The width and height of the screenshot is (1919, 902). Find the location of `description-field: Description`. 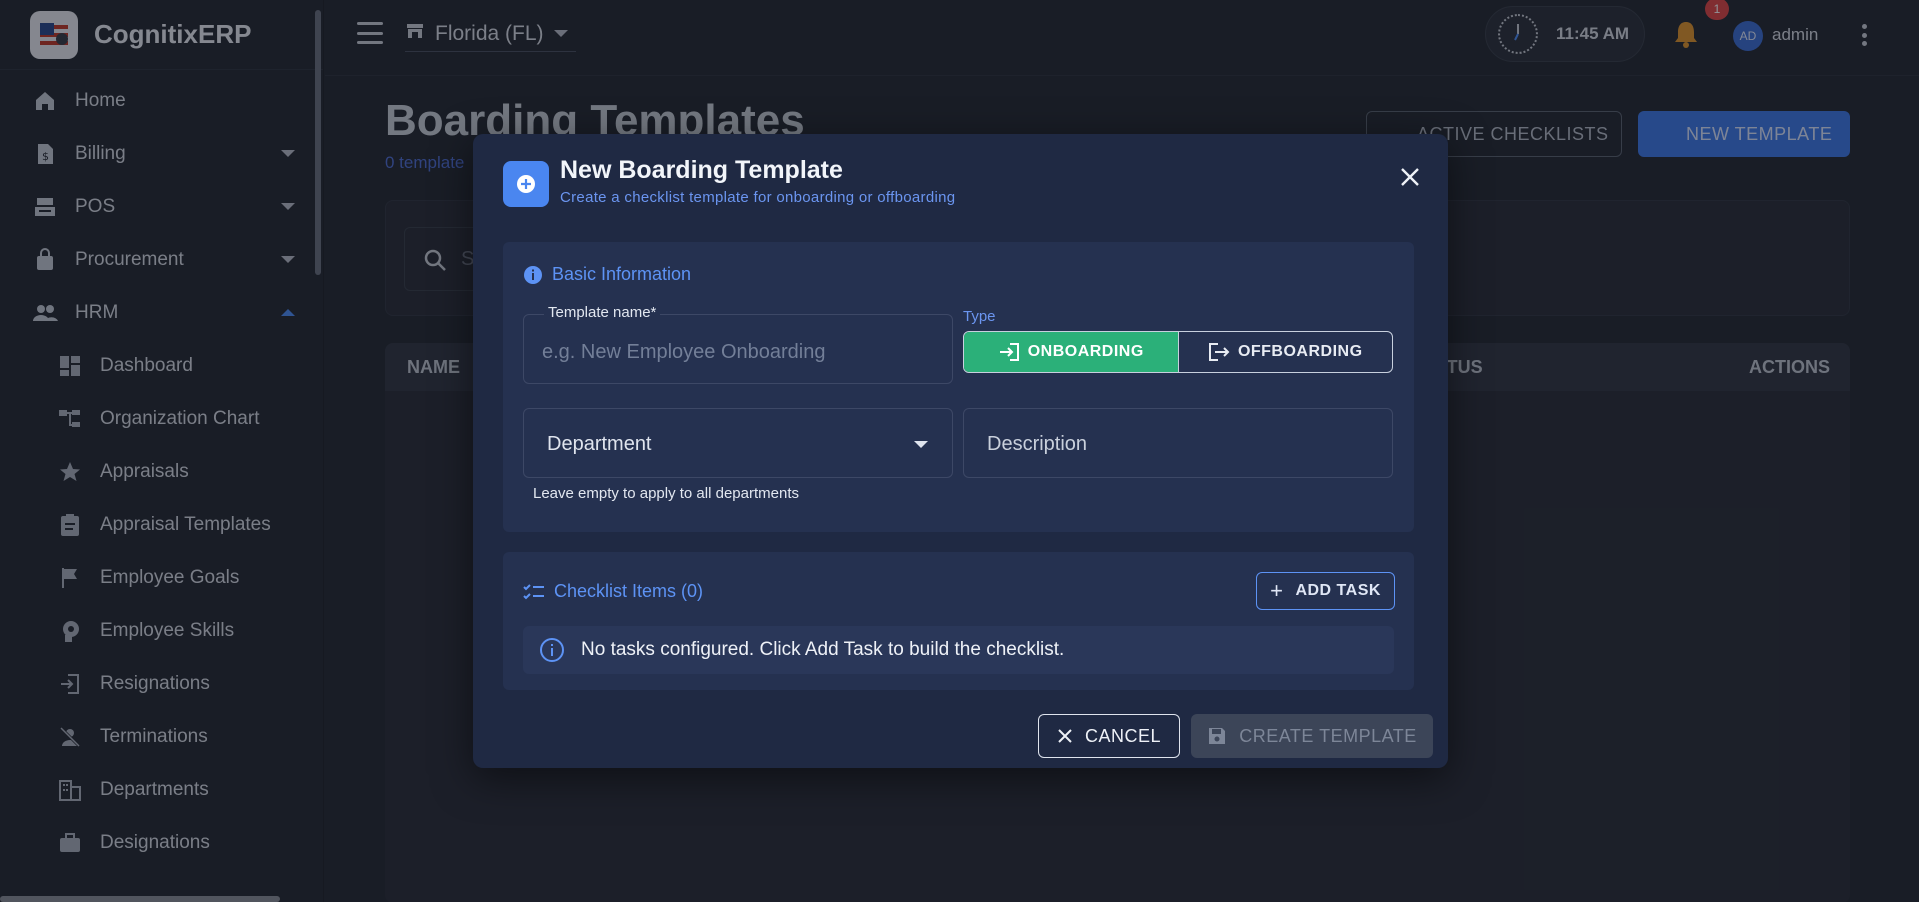

description-field: Description is located at coordinates (1178, 443).